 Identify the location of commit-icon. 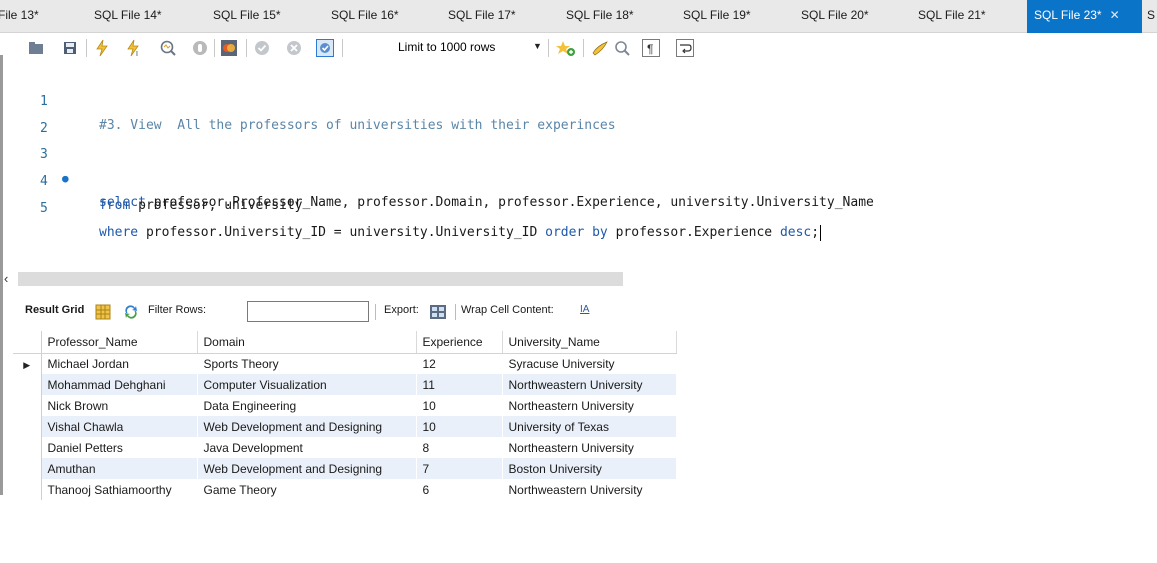
(262, 48).